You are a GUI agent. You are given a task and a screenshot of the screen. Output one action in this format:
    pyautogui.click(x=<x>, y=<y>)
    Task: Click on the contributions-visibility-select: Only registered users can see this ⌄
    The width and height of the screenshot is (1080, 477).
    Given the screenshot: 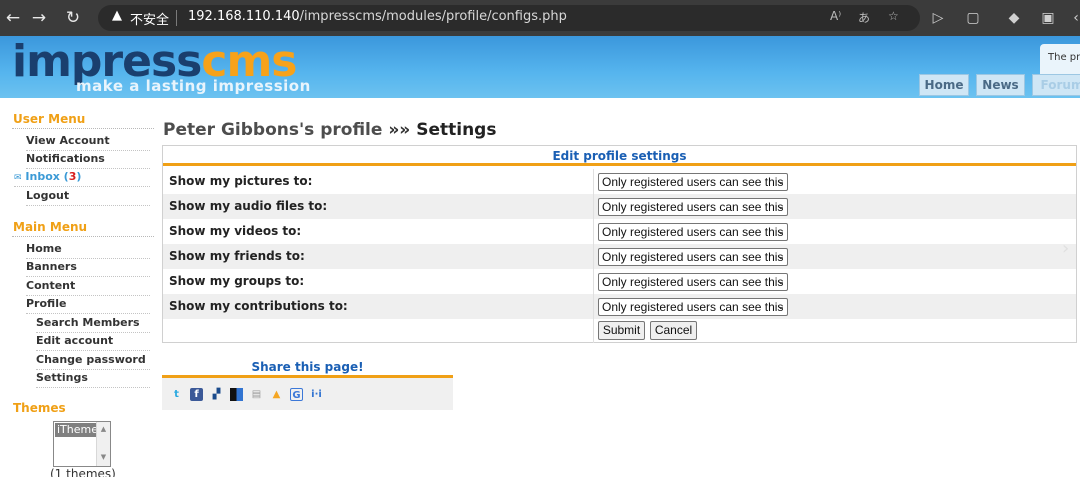 What is the action you would take?
    pyautogui.click(x=693, y=307)
    